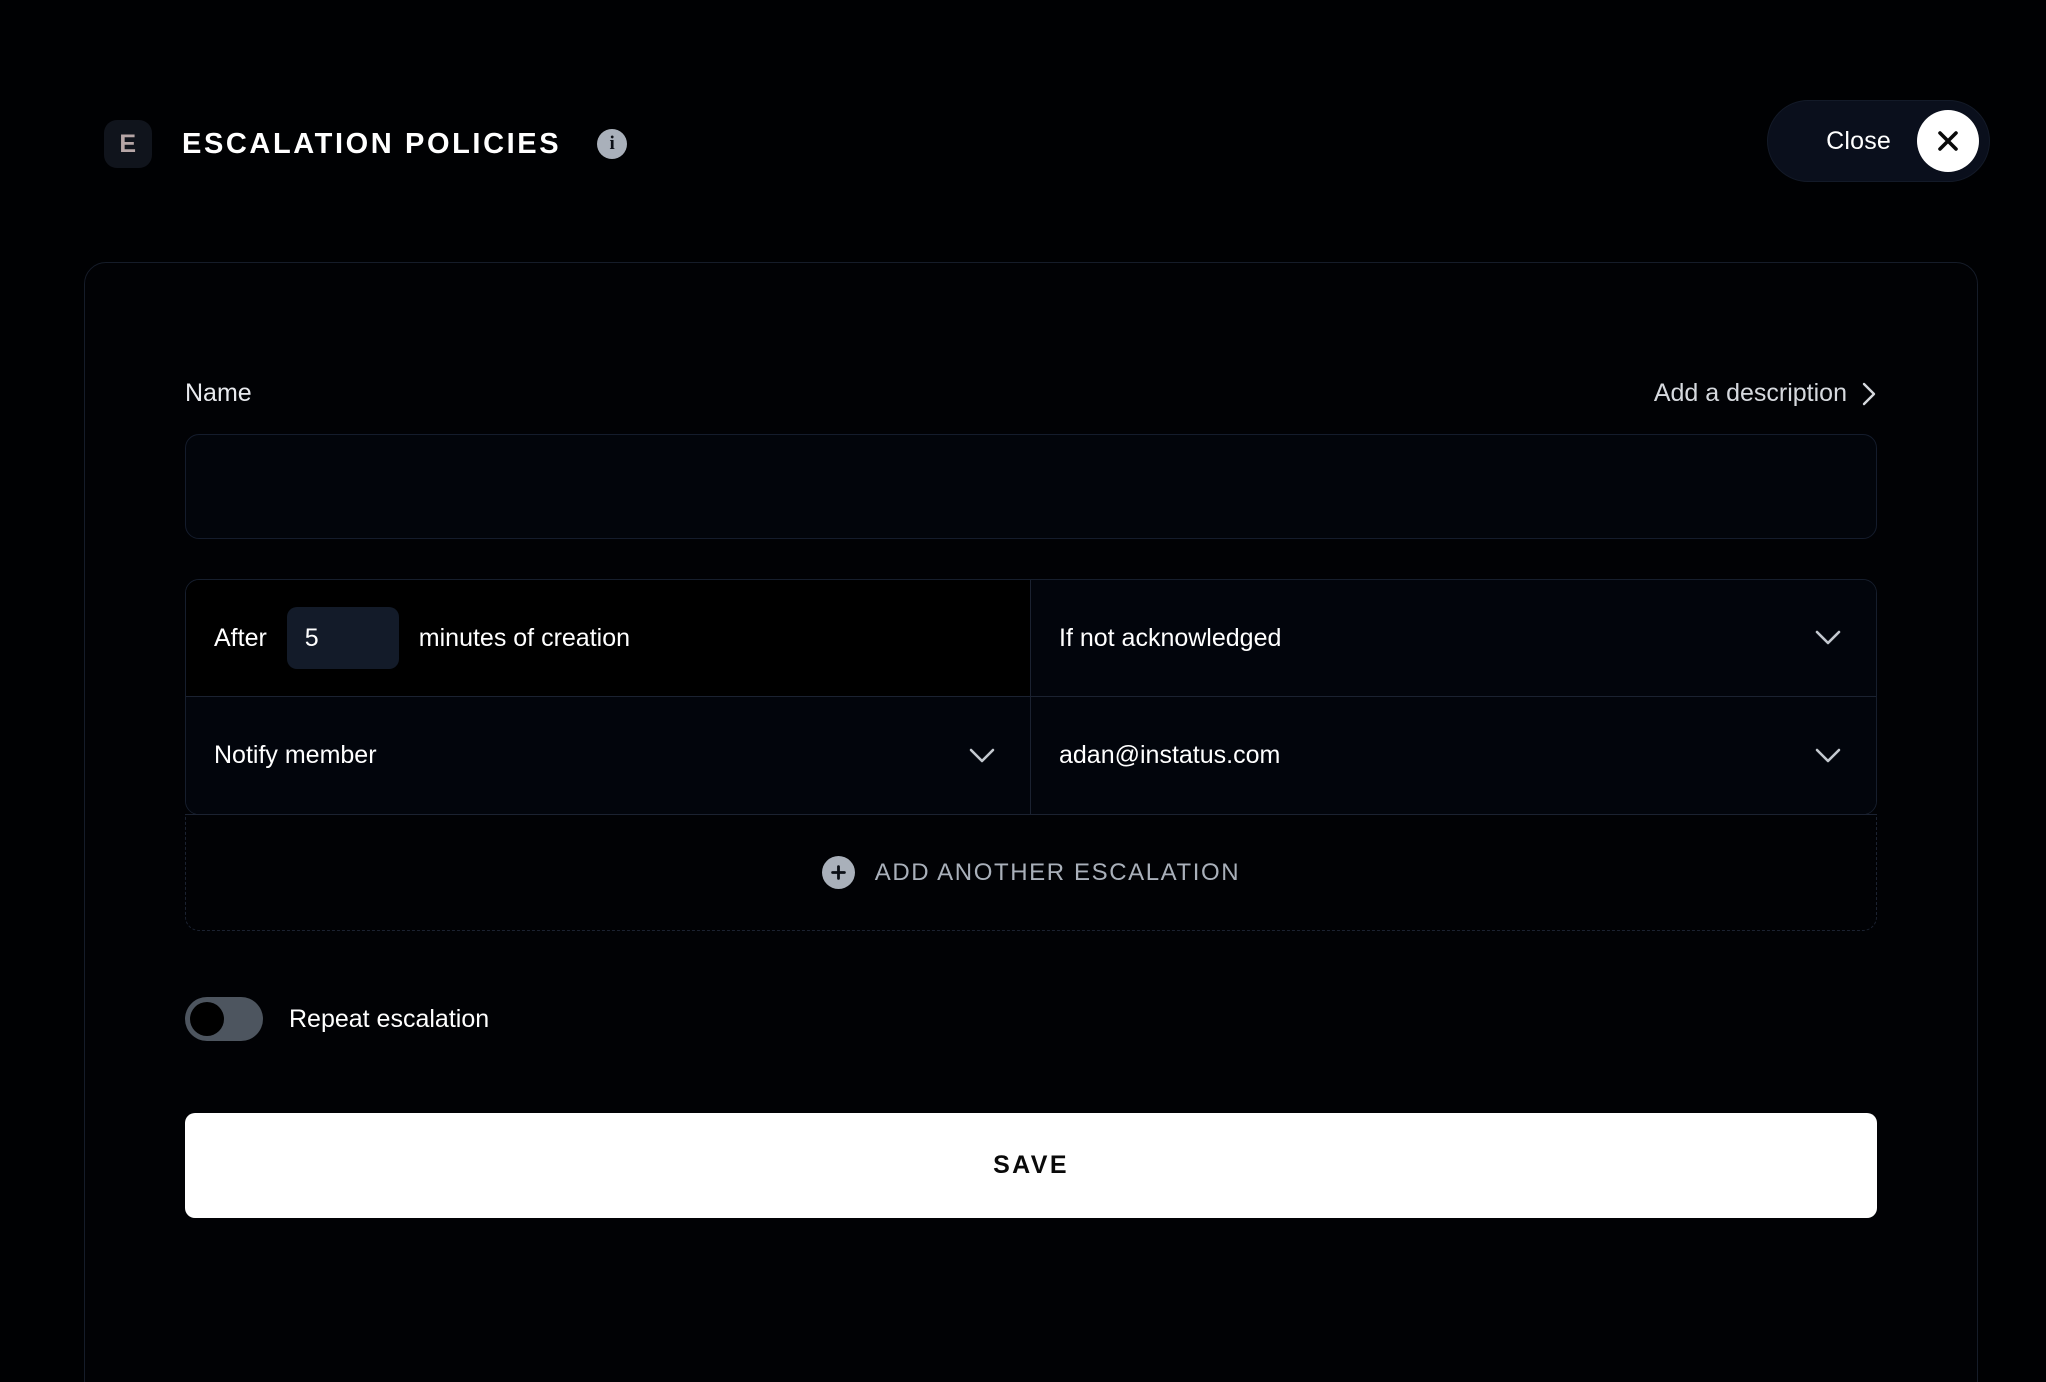 Image resolution: width=2046 pixels, height=1382 pixels. Describe the element at coordinates (1858, 140) in the screenshot. I see `close-button-label: Close` at that location.